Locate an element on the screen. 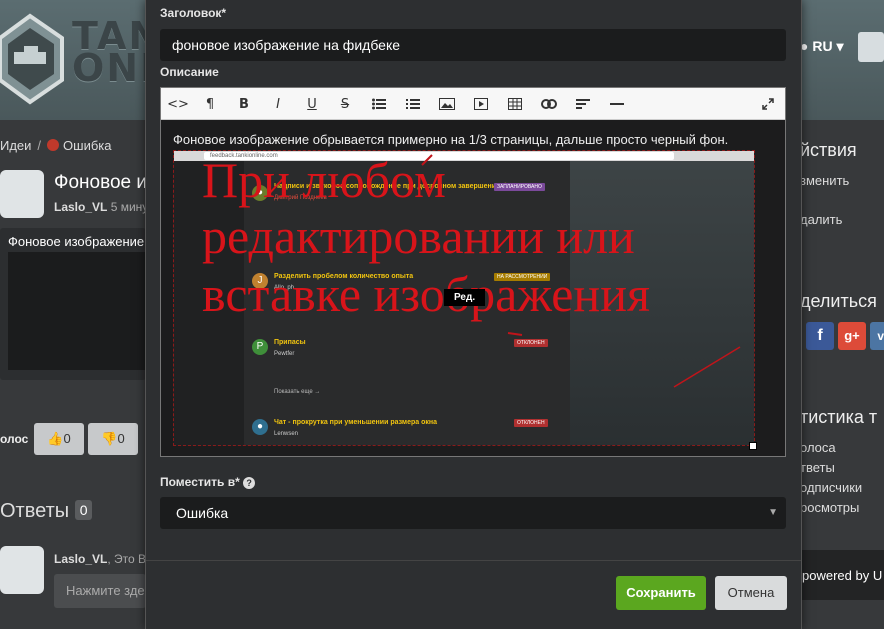 The height and width of the screenshot is (629, 884). answers-heading: Ответы 0 is located at coordinates (46, 511).